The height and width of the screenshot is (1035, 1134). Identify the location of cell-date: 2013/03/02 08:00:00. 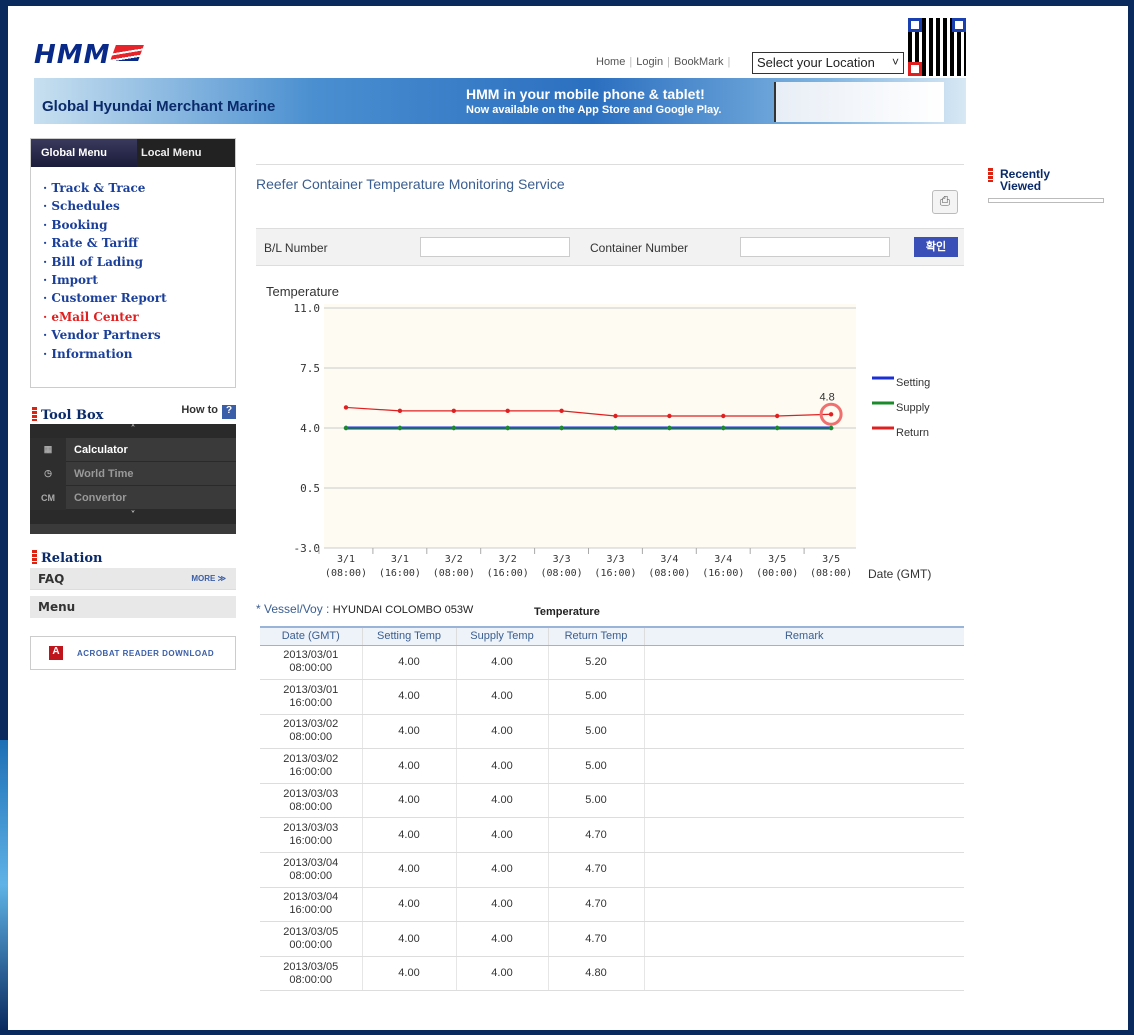
(311, 732).